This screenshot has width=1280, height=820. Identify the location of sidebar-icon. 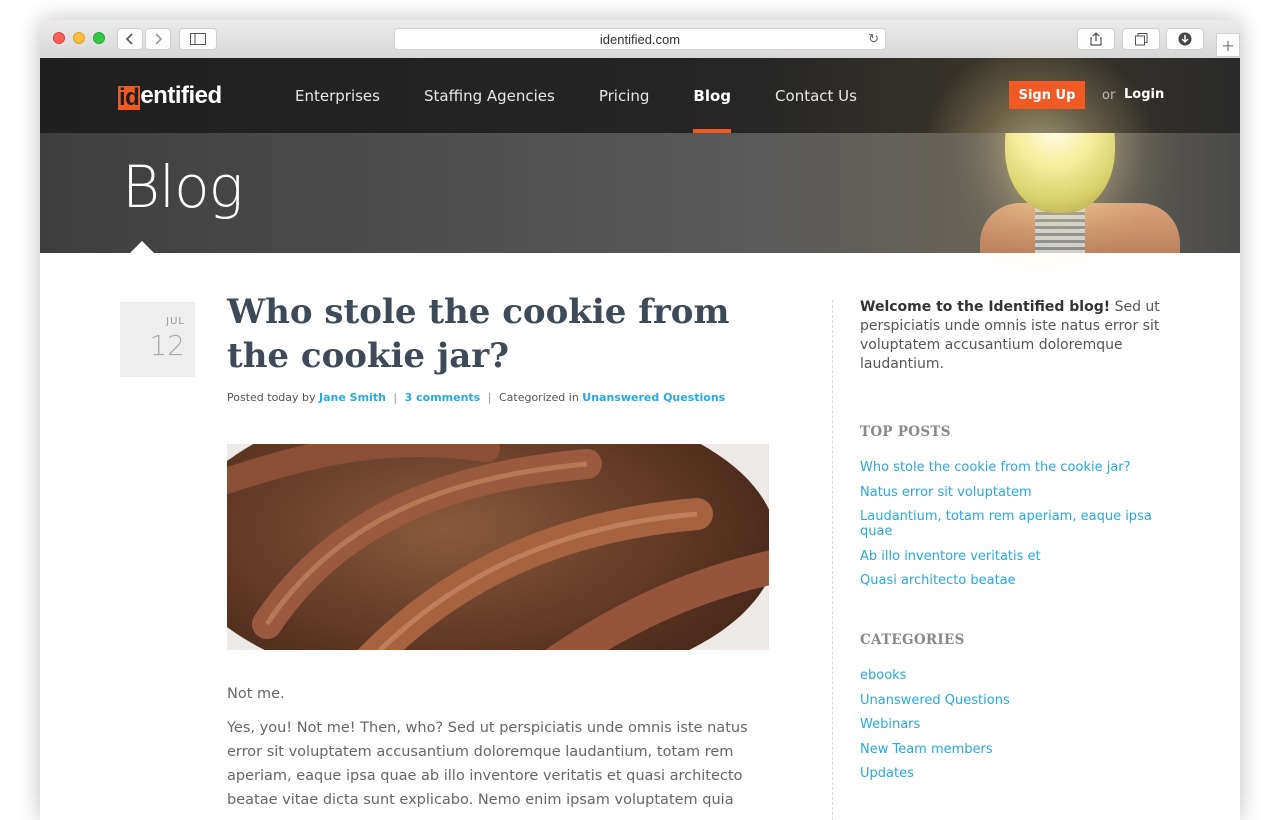
(198, 39).